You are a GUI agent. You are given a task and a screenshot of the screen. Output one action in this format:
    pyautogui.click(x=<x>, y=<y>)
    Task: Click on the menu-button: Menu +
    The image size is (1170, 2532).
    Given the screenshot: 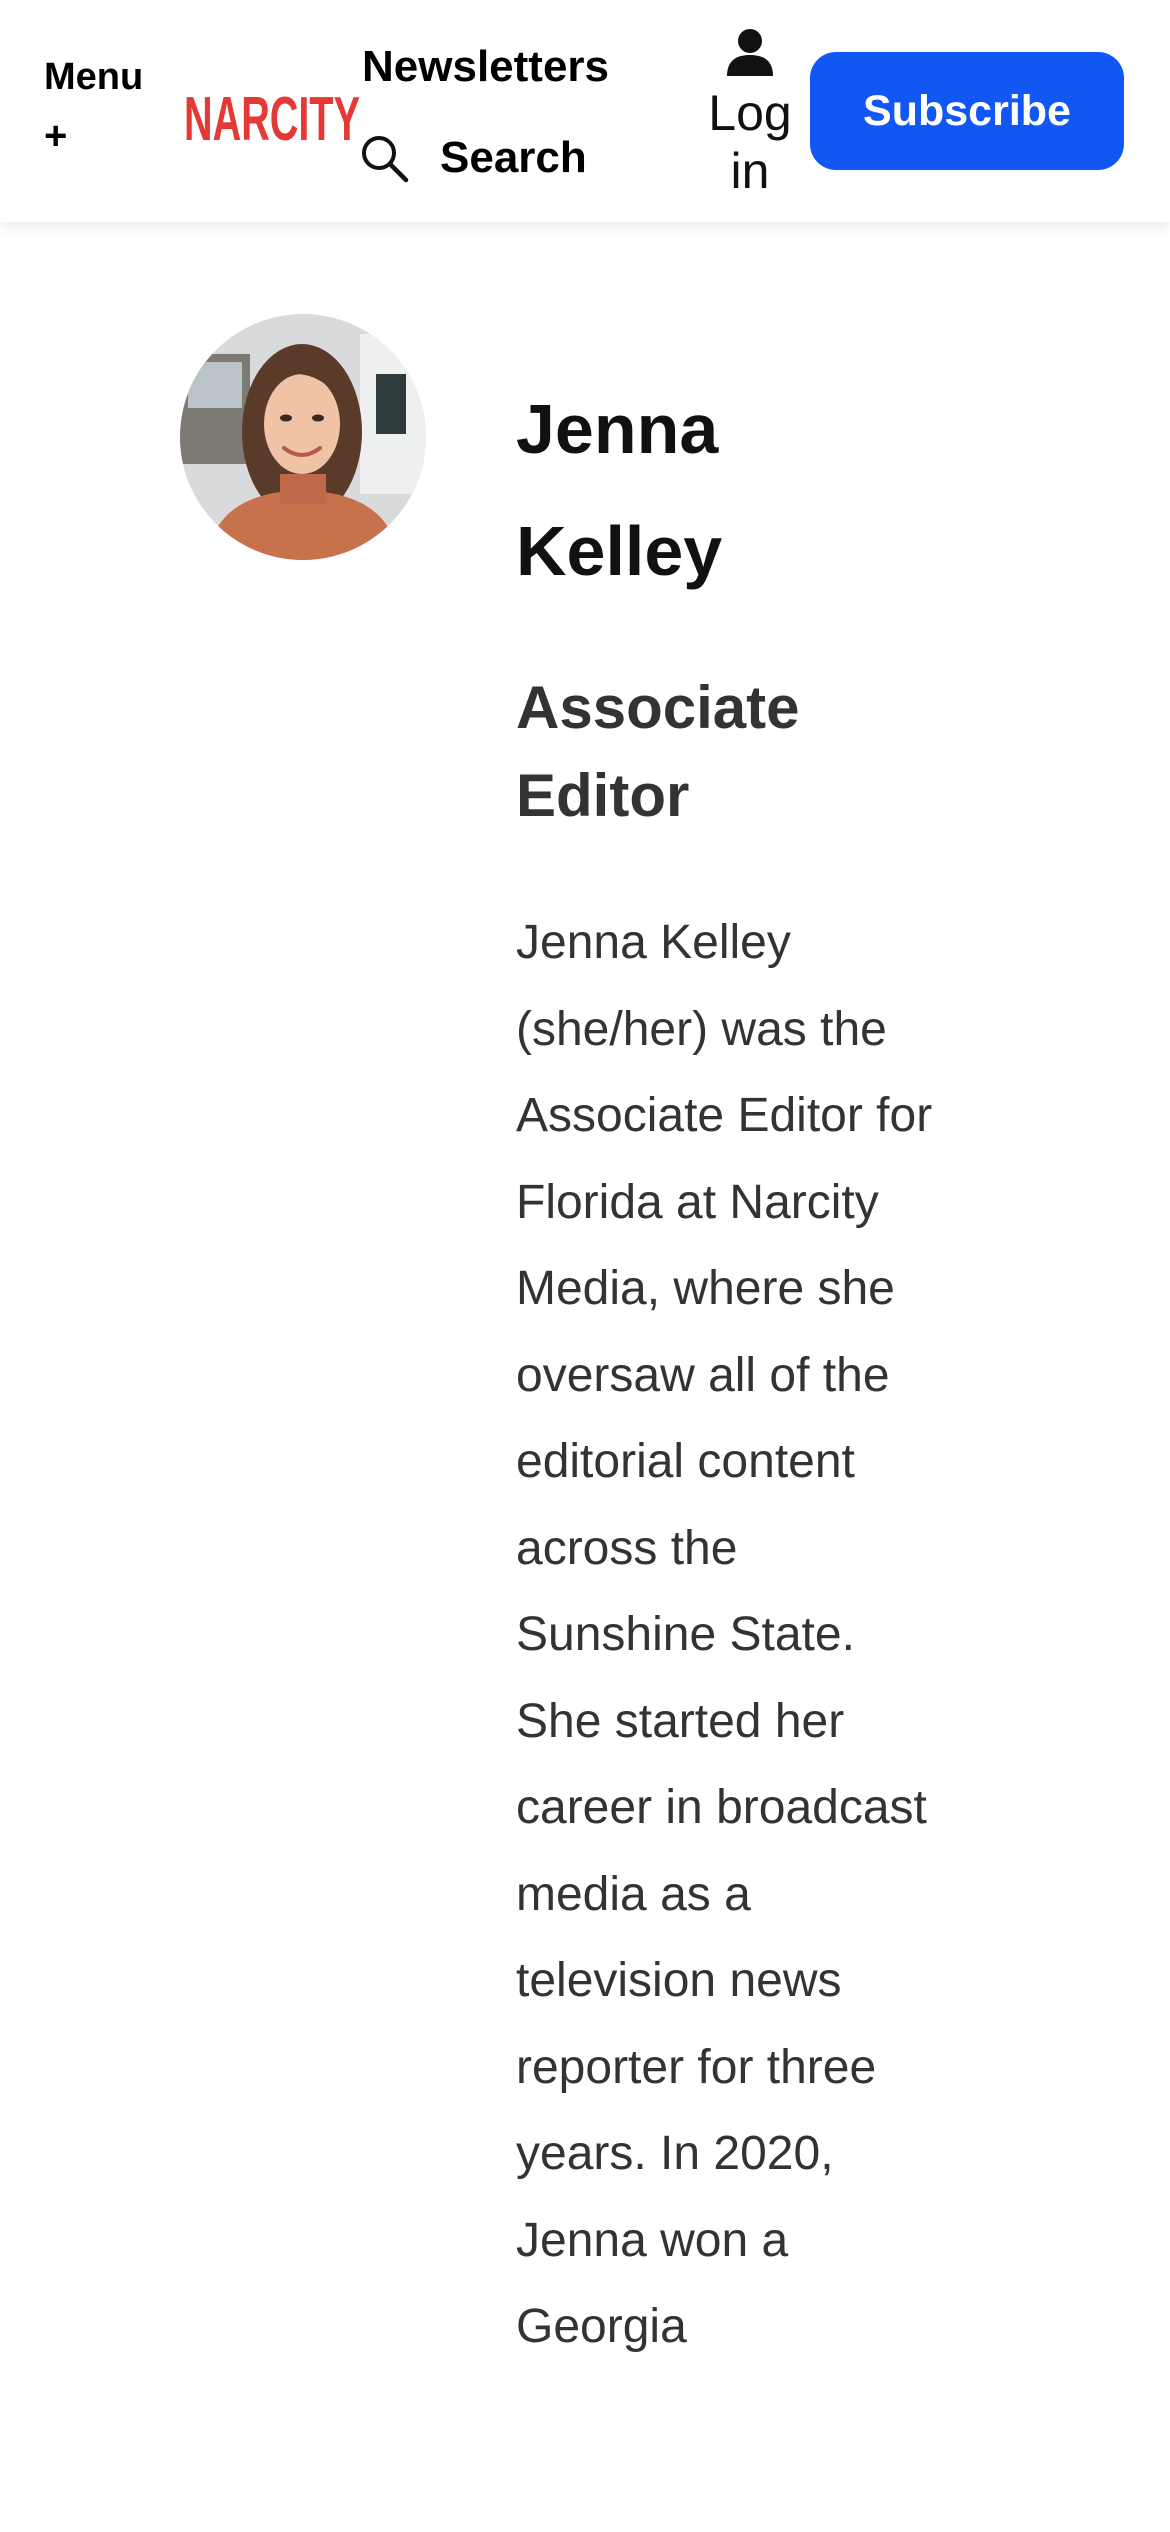 What is the action you would take?
    pyautogui.click(x=104, y=105)
    